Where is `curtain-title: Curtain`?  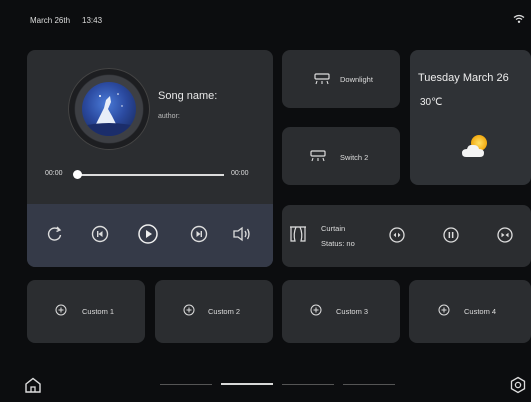 curtain-title: Curtain is located at coordinates (333, 228).